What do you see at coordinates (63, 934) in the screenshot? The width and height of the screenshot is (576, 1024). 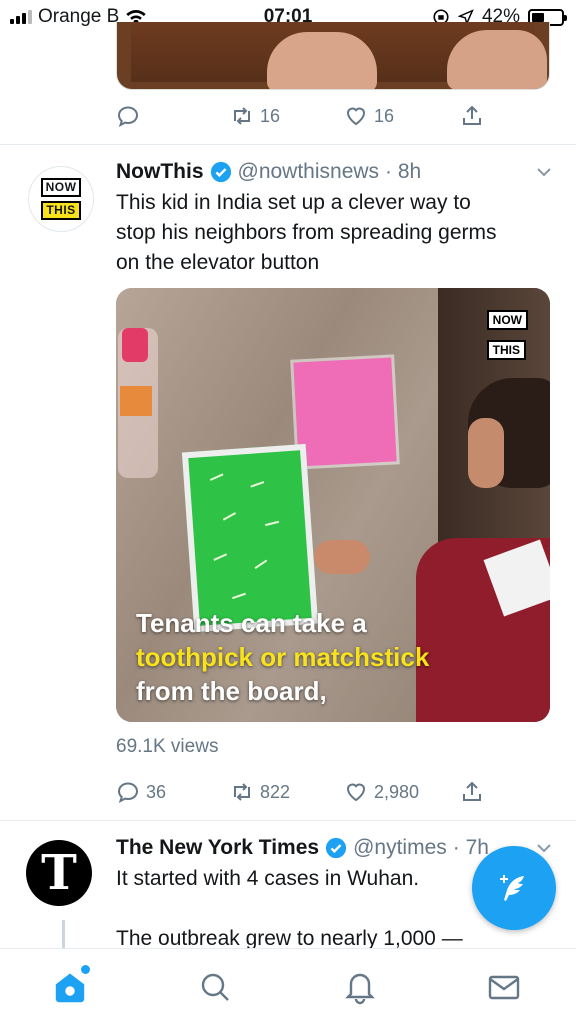 I see `thread-line` at bounding box center [63, 934].